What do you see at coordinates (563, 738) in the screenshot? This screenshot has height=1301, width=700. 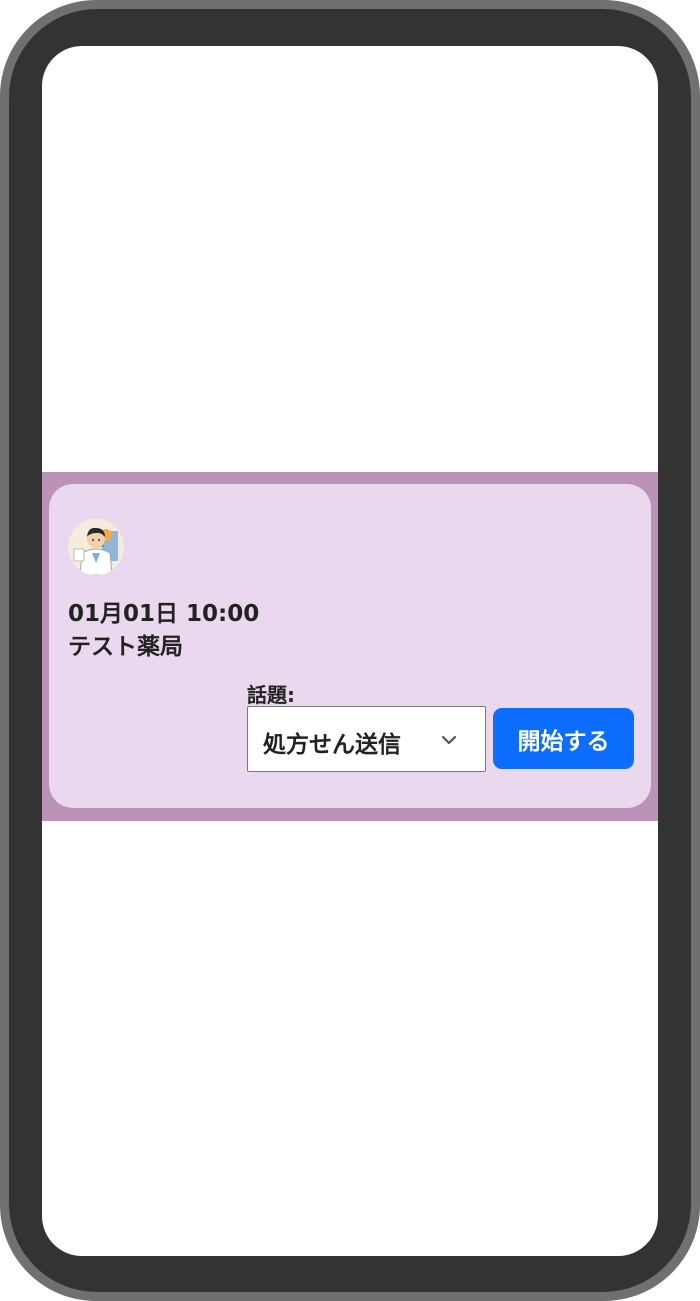 I see `start-button: 開始する` at bounding box center [563, 738].